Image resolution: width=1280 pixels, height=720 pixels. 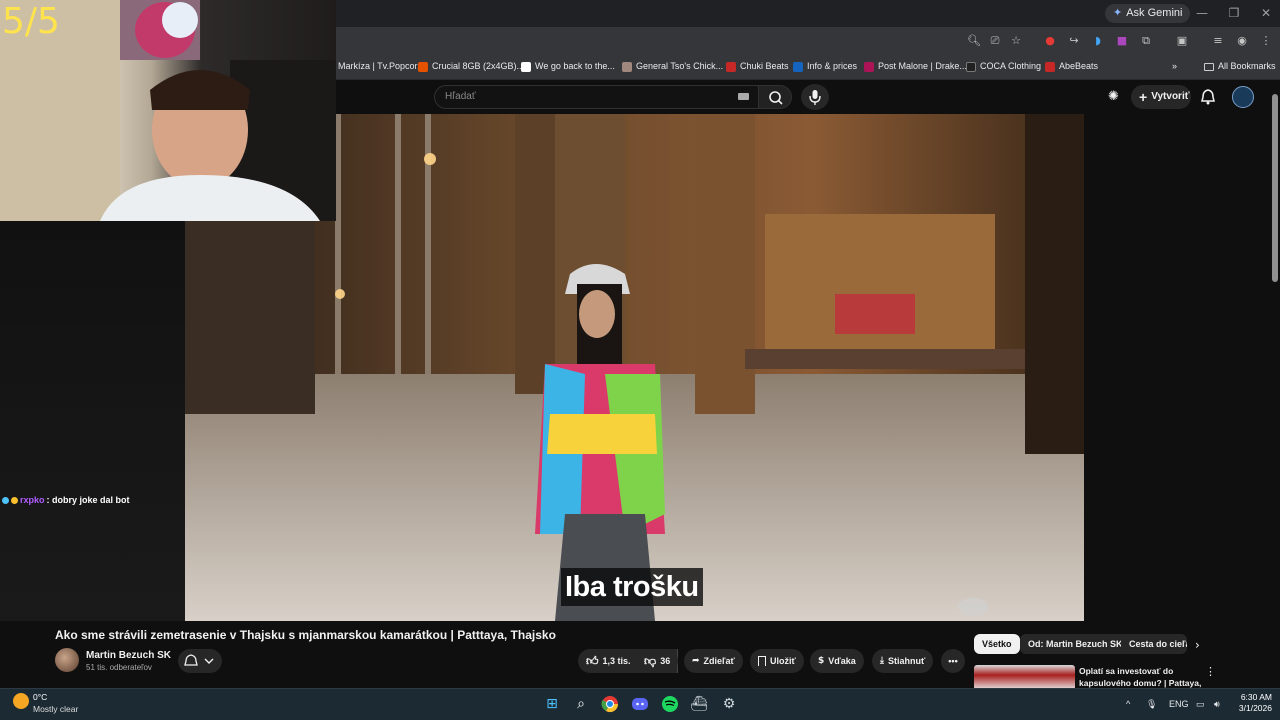 I want to click on chip-all: Všetko, so click(x=997, y=644).